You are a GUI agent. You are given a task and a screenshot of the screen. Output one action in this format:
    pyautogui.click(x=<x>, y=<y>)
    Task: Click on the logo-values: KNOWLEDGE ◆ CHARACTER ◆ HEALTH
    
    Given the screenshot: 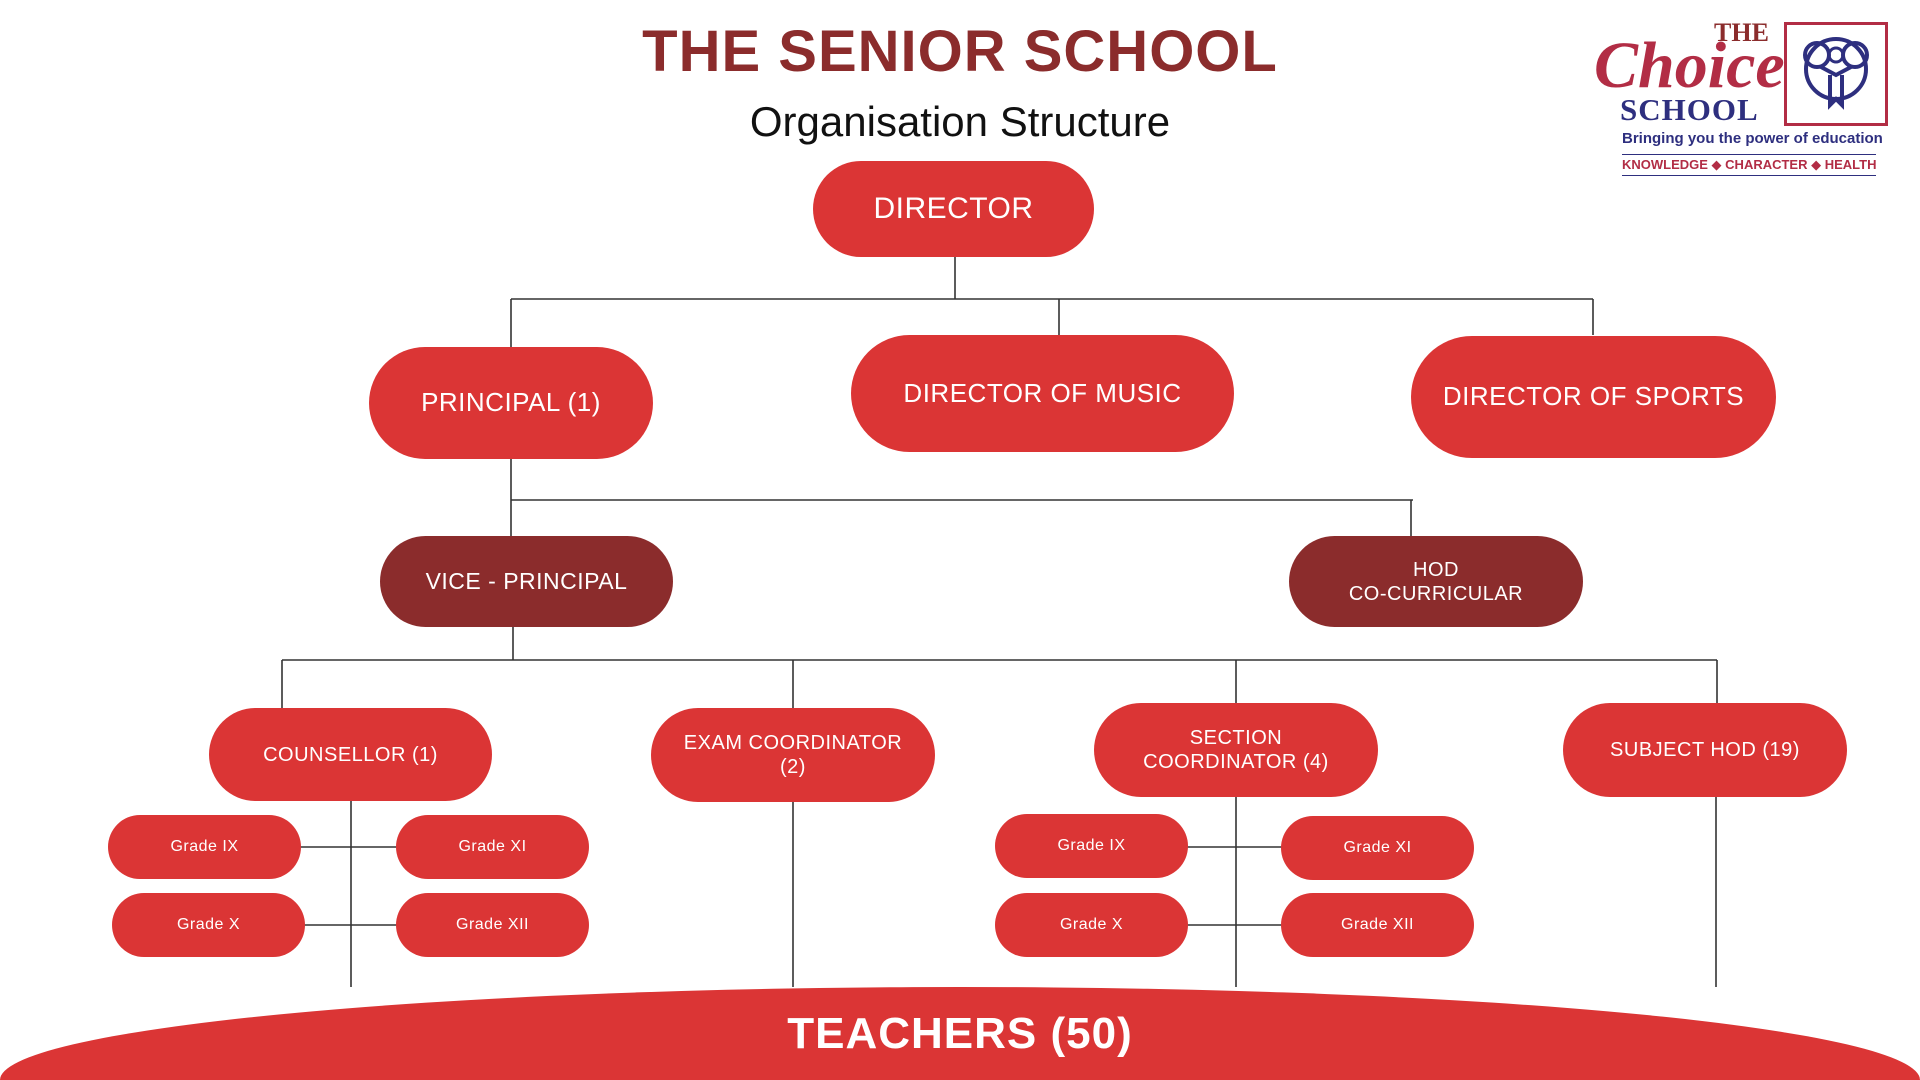 What is the action you would take?
    pyautogui.click(x=1749, y=165)
    